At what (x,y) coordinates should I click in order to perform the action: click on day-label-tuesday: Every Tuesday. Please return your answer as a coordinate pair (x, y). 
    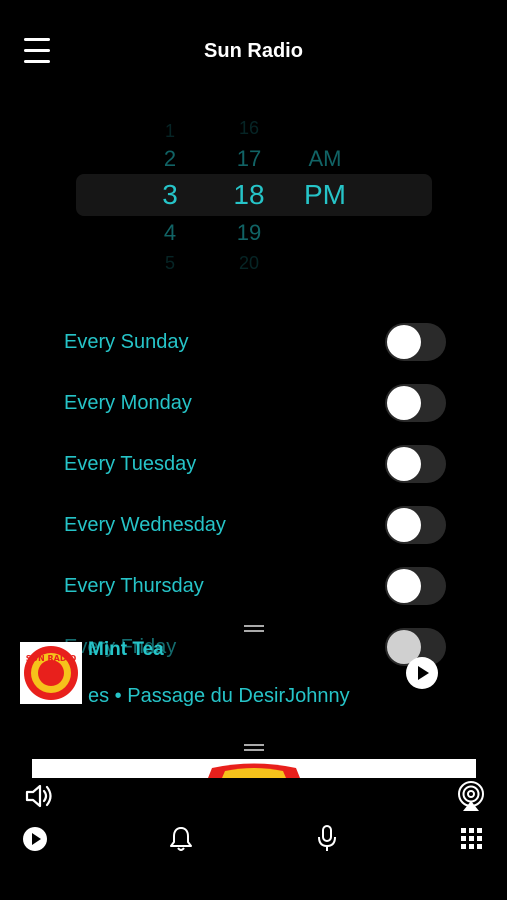
    Looking at the image, I should click on (130, 464).